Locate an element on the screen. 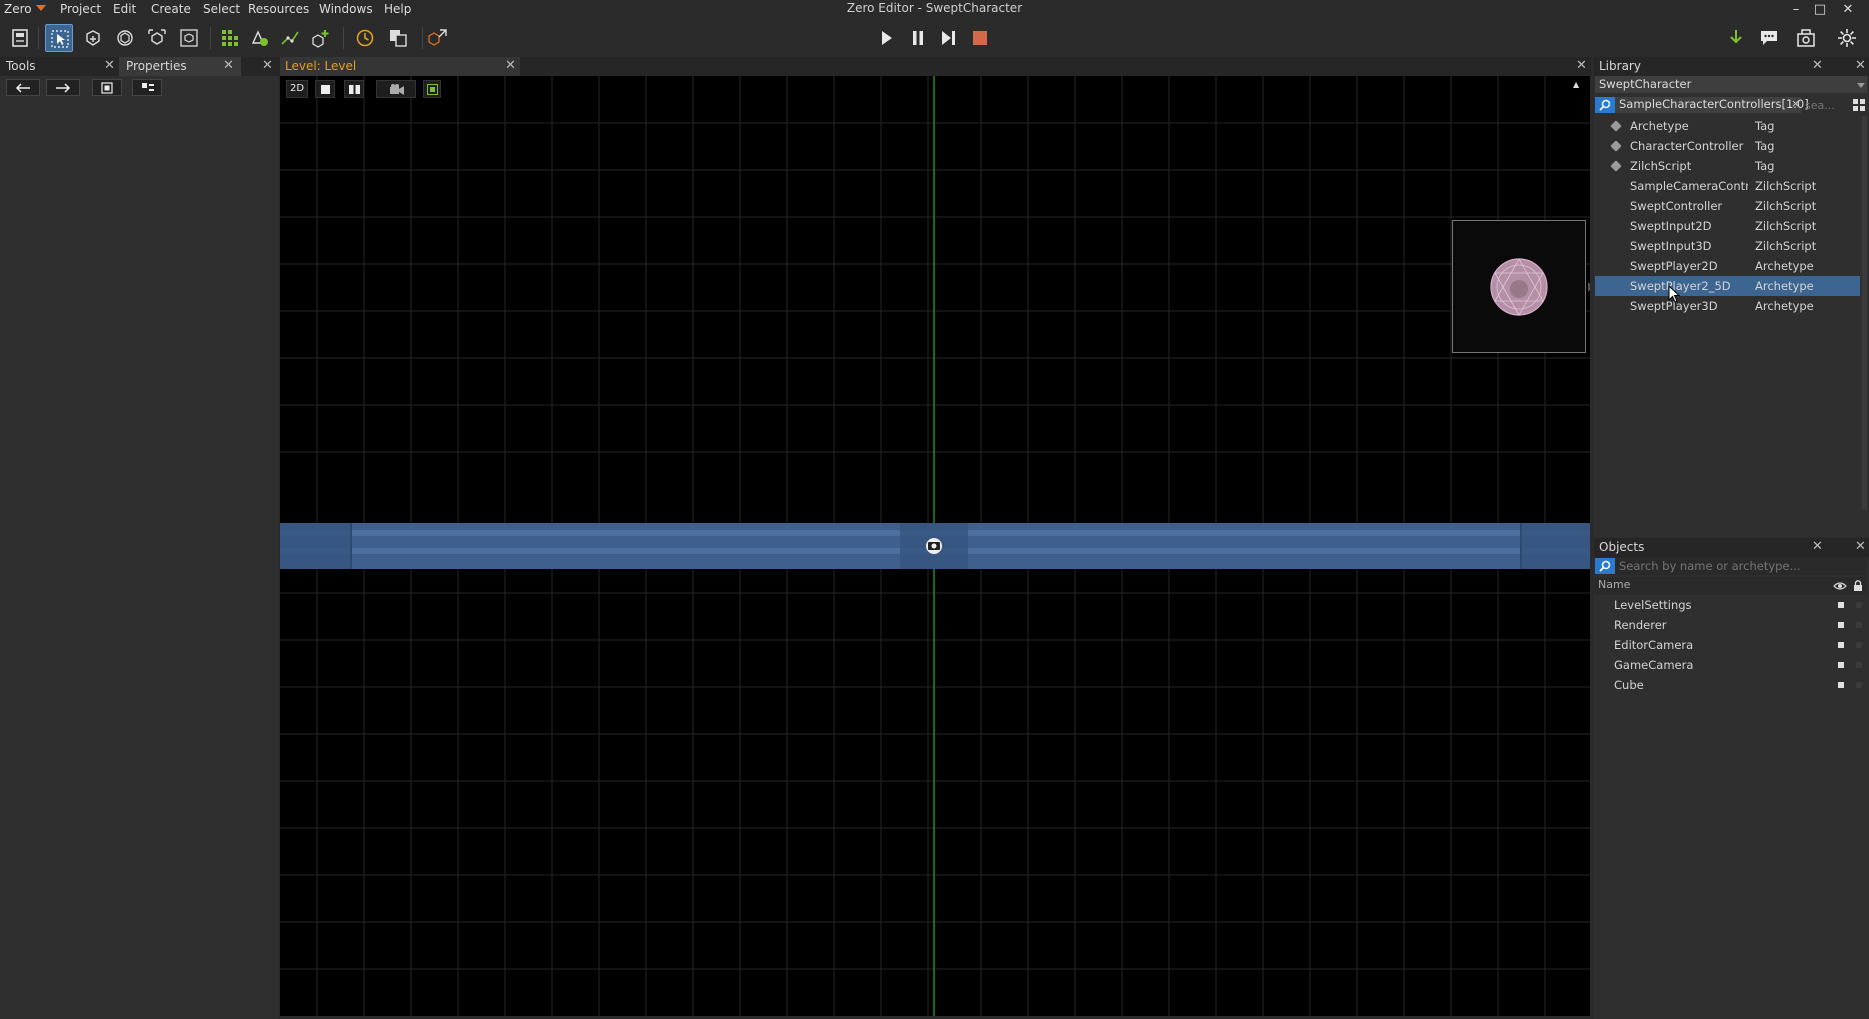 The width and height of the screenshot is (1869, 1019). tab-properties: Properties is located at coordinates (156, 66).